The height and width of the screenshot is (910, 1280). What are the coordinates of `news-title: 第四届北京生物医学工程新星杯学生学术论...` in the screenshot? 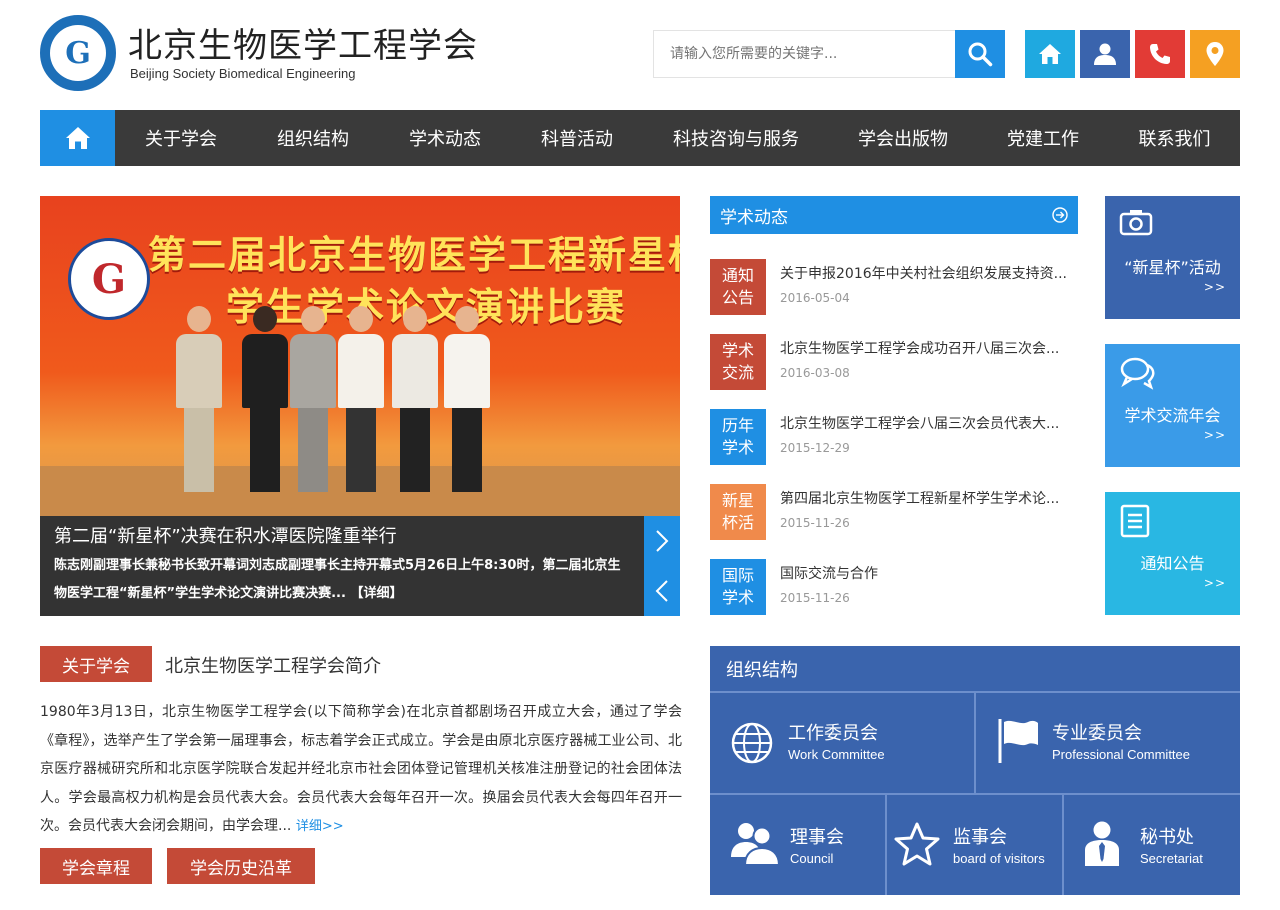 It's located at (928, 498).